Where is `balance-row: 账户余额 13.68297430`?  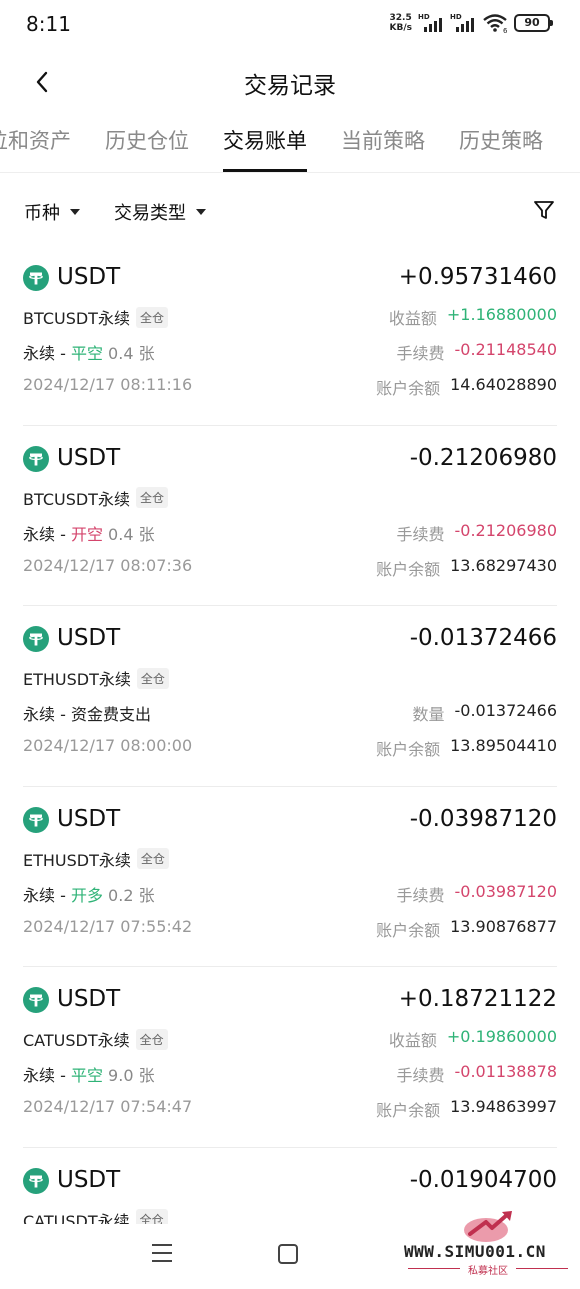 balance-row: 账户余额 13.68297430 is located at coordinates (466, 568).